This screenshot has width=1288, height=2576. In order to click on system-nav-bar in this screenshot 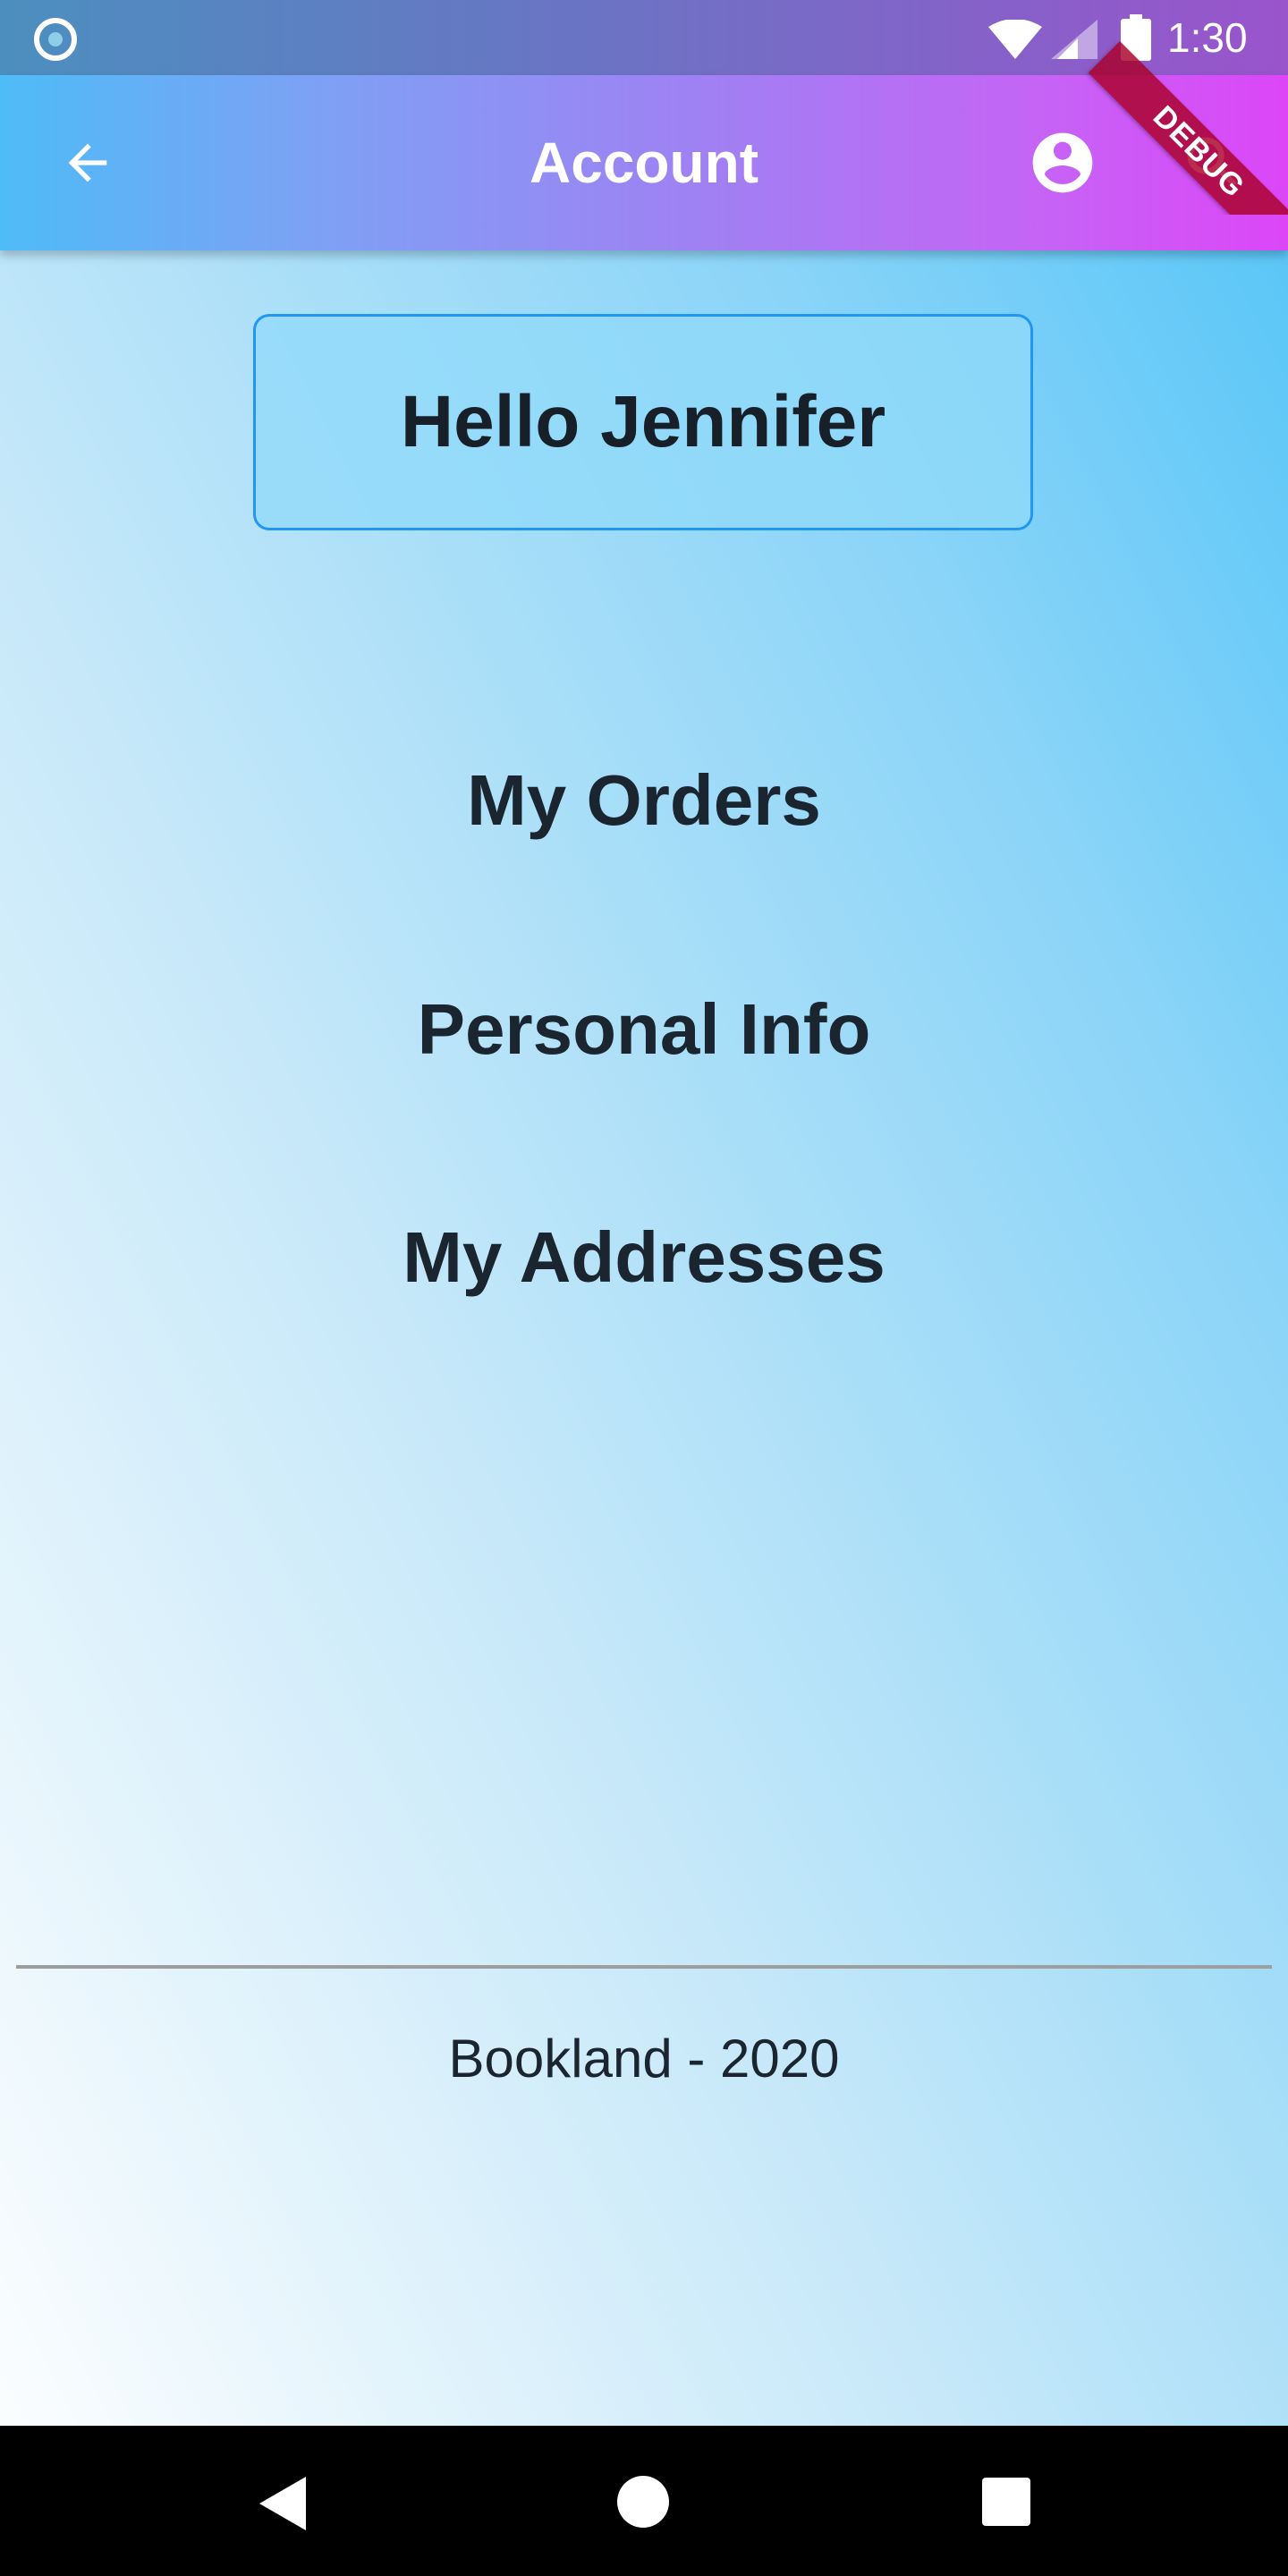, I will do `click(644, 2501)`.